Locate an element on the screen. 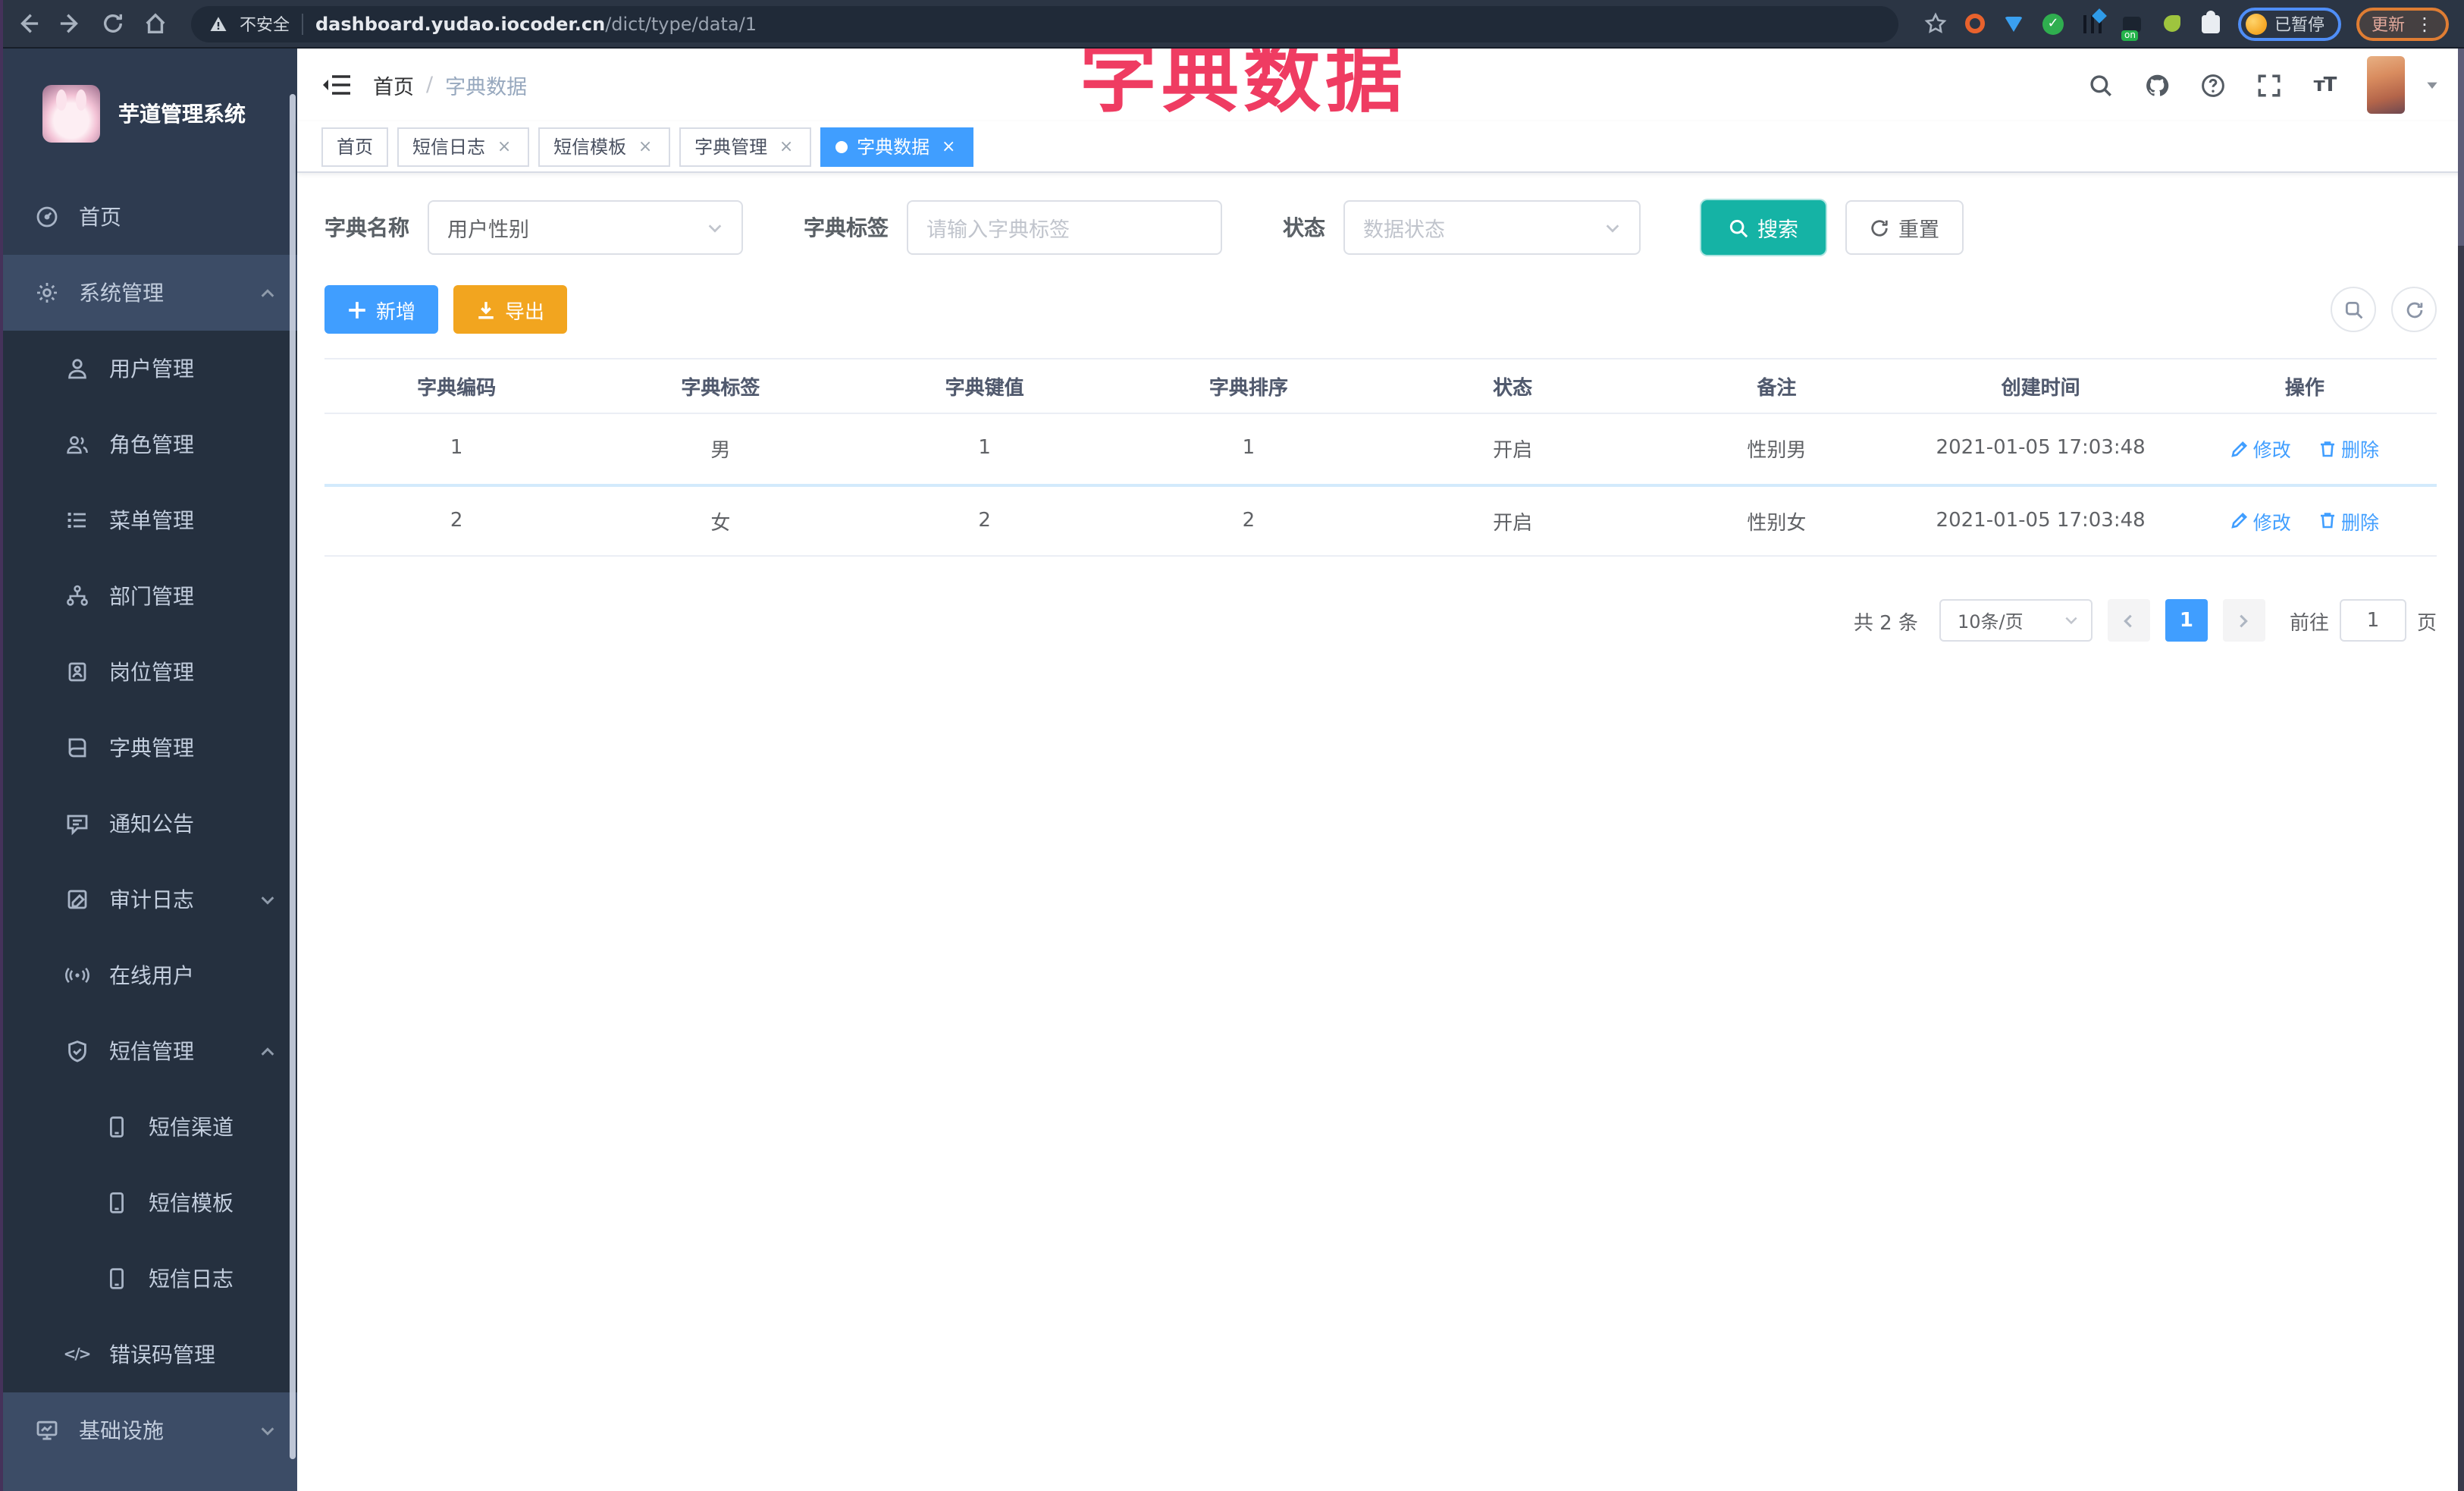  pagination-goto: 前往 页 is located at coordinates (2364, 620).